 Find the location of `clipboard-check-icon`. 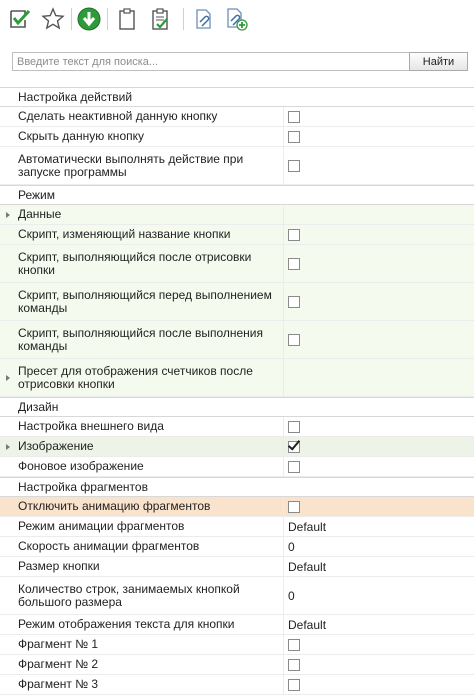

clipboard-check-icon is located at coordinates (160, 19).